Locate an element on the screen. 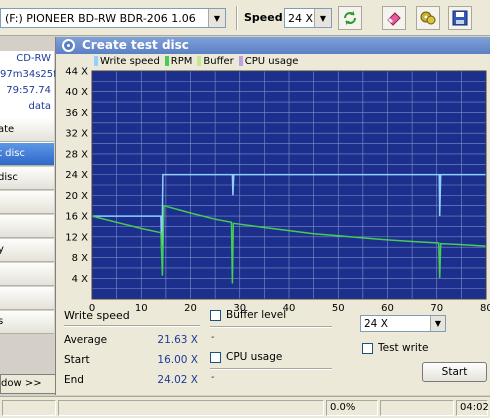 The width and height of the screenshot is (490, 418). disc-length: 79:57.74 is located at coordinates (28, 90).